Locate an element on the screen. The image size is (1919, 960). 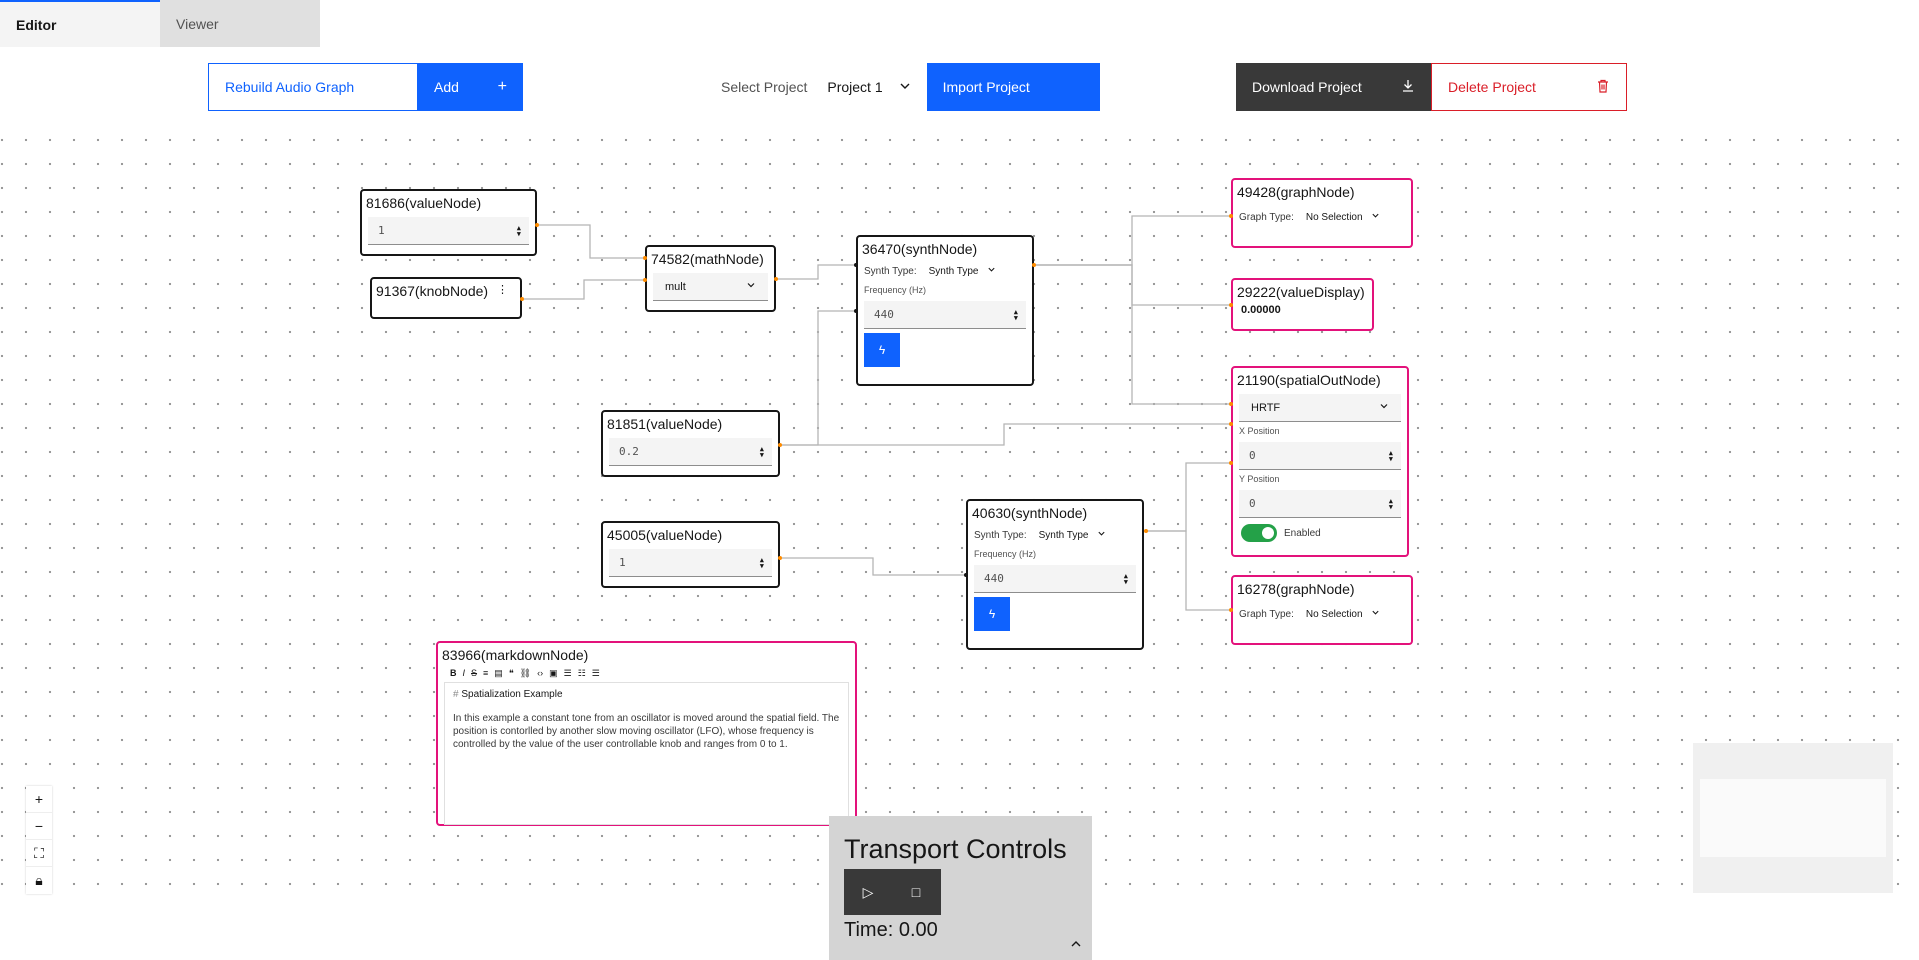
project-selector: Select Project Project 1 Import Project is located at coordinates (910, 87).